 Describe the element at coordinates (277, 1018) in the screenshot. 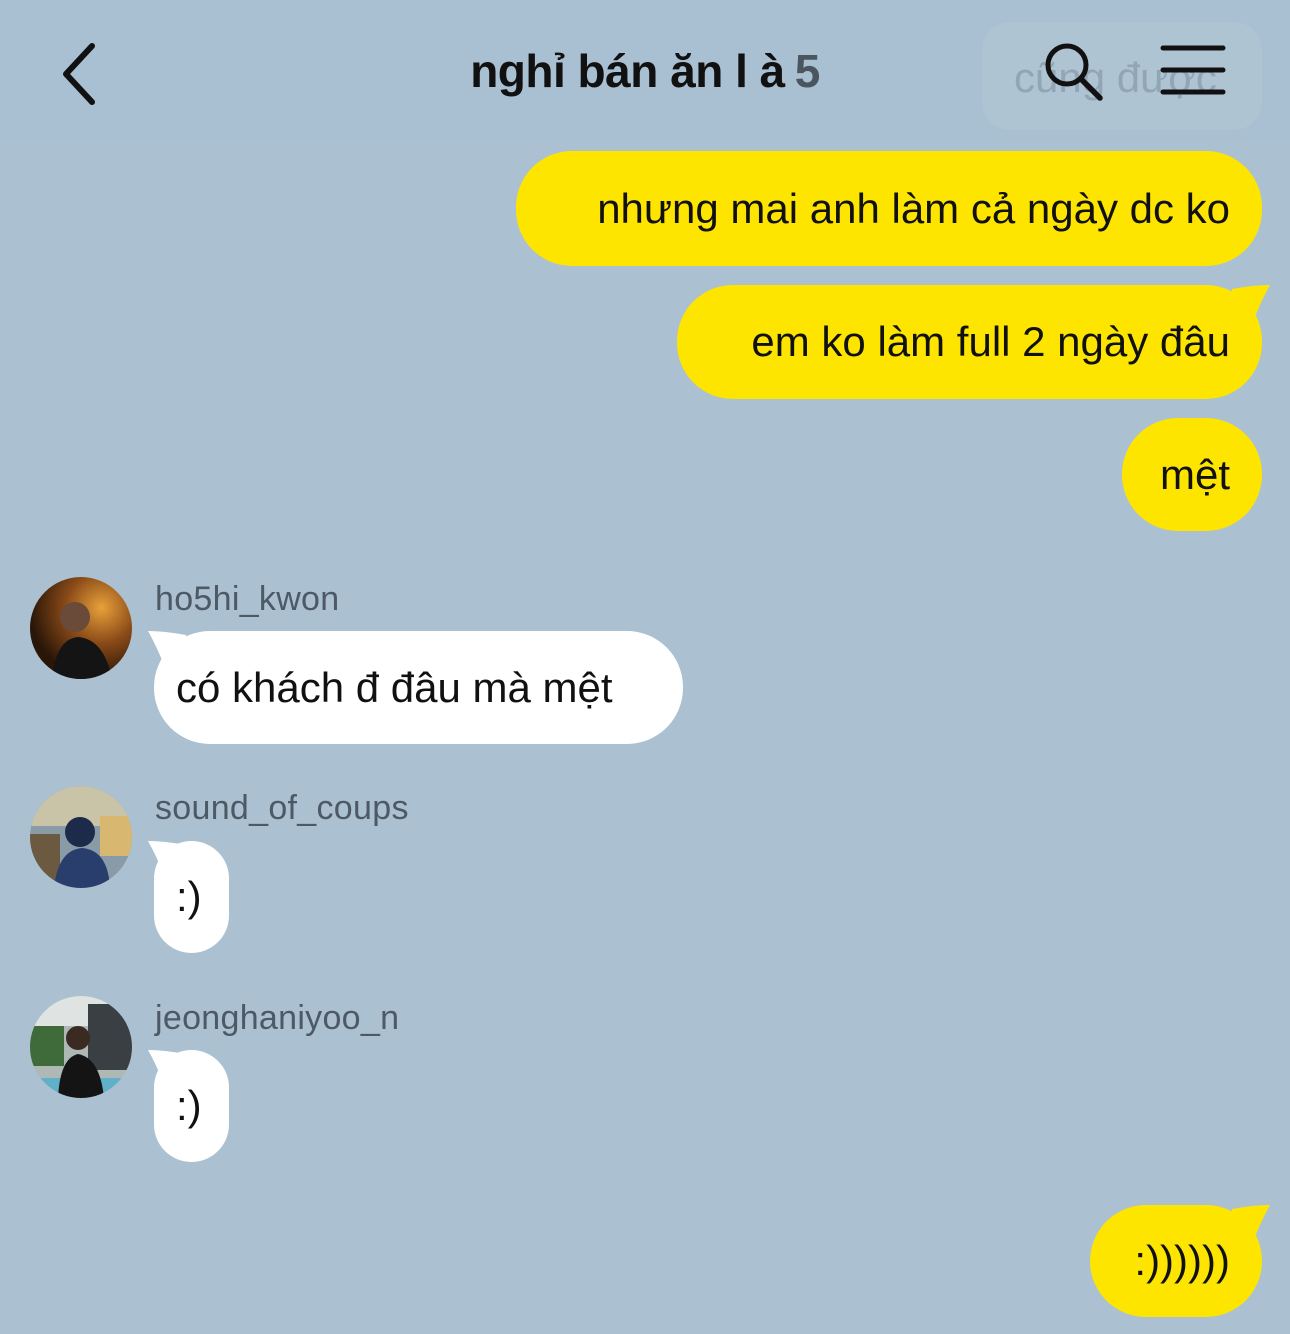

I see `sender-username: jeonghaniyoo_n` at that location.